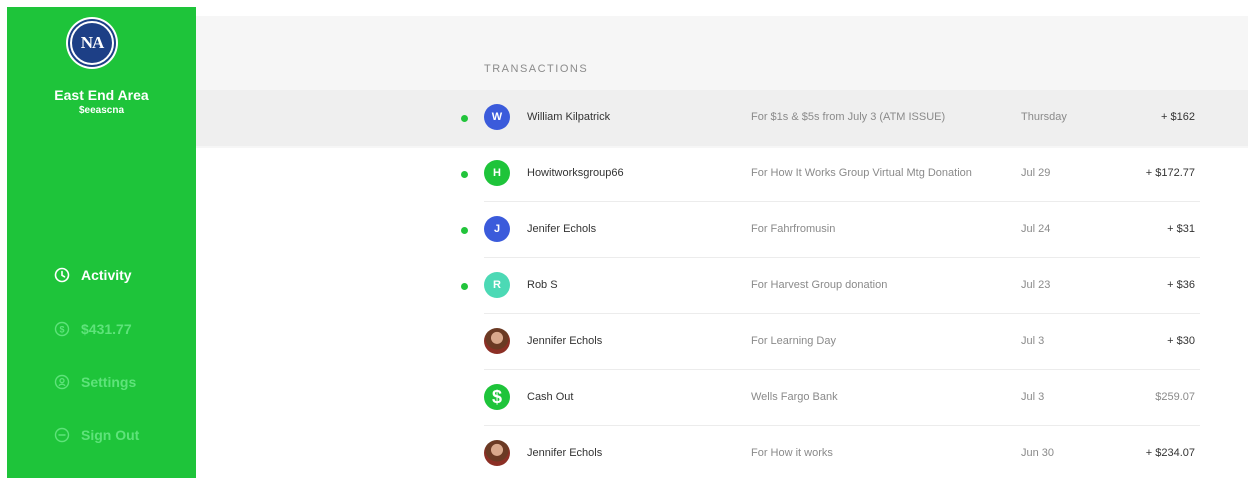  What do you see at coordinates (1181, 285) in the screenshot?
I see `transaction-amount: + $36` at bounding box center [1181, 285].